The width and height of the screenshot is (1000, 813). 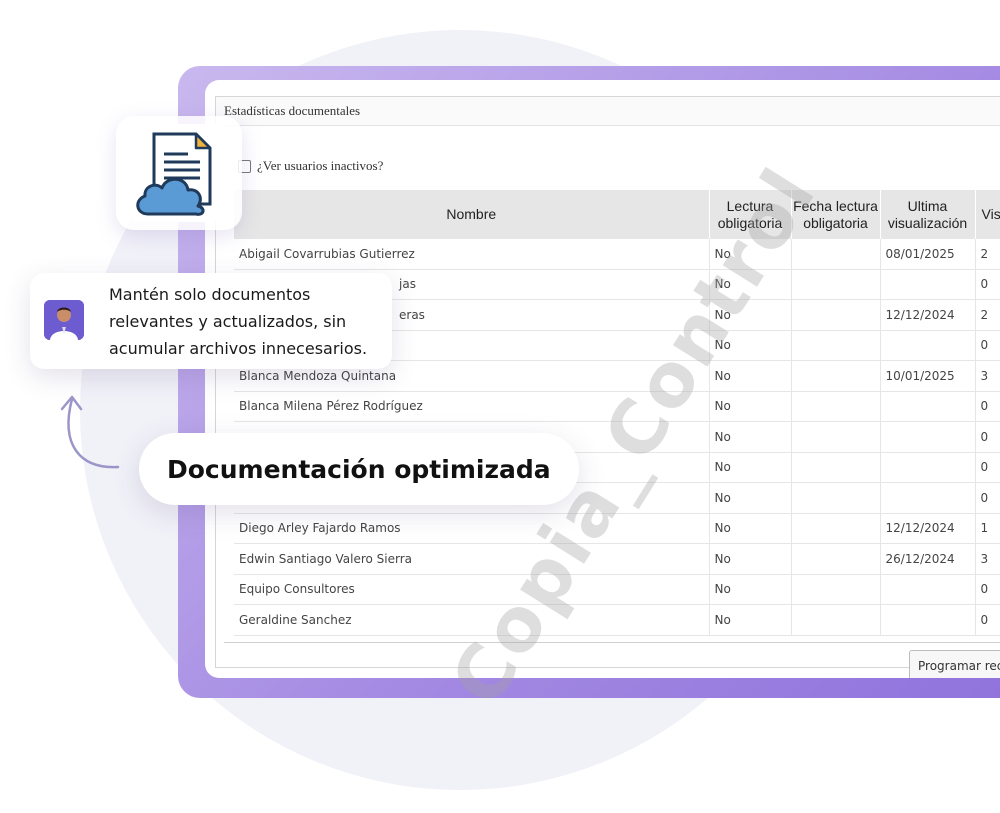 I want to click on curved-arrow-icon, so click(x=90, y=432).